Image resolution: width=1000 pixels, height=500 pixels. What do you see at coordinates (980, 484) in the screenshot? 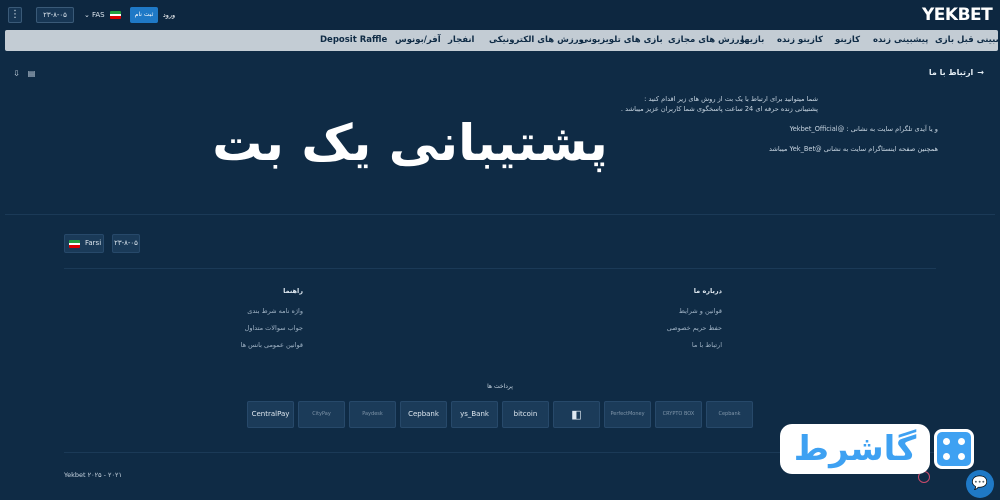
I see `chat-support-icon: 💬` at bounding box center [980, 484].